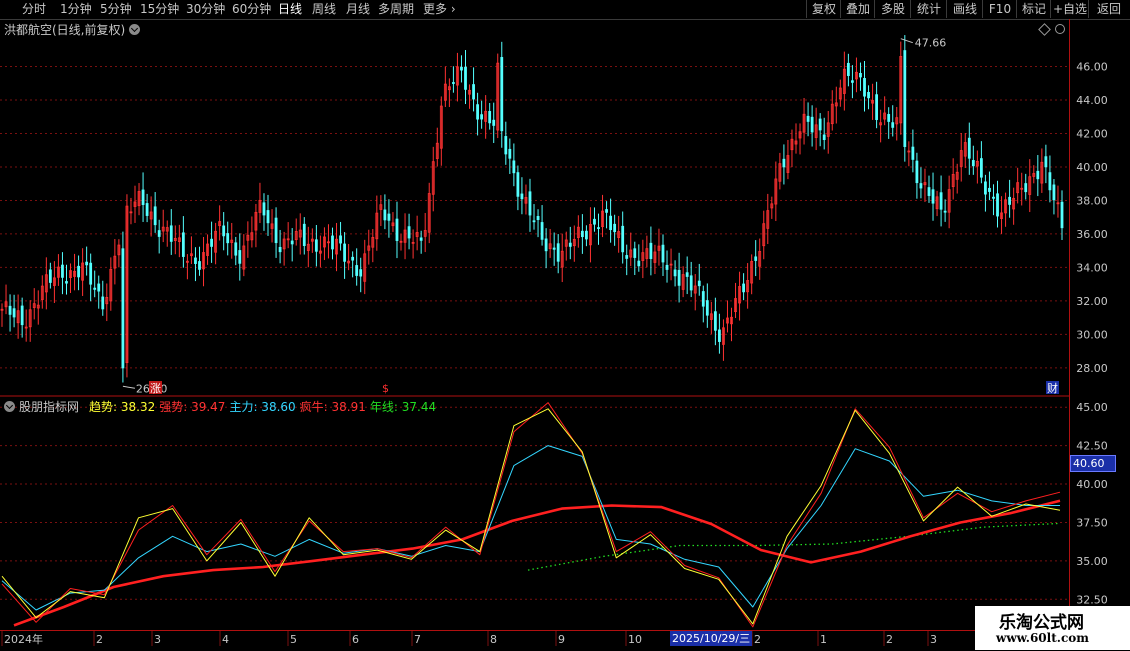 The width and height of the screenshot is (1130, 651). I want to click on circle-icon, so click(1060, 29).